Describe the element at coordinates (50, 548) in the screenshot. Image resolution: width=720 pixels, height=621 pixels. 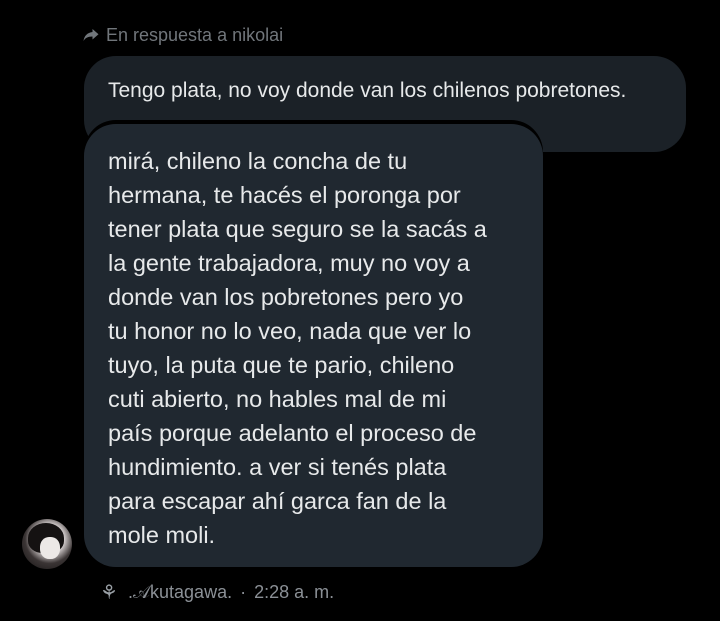
I see `avatar-face` at that location.